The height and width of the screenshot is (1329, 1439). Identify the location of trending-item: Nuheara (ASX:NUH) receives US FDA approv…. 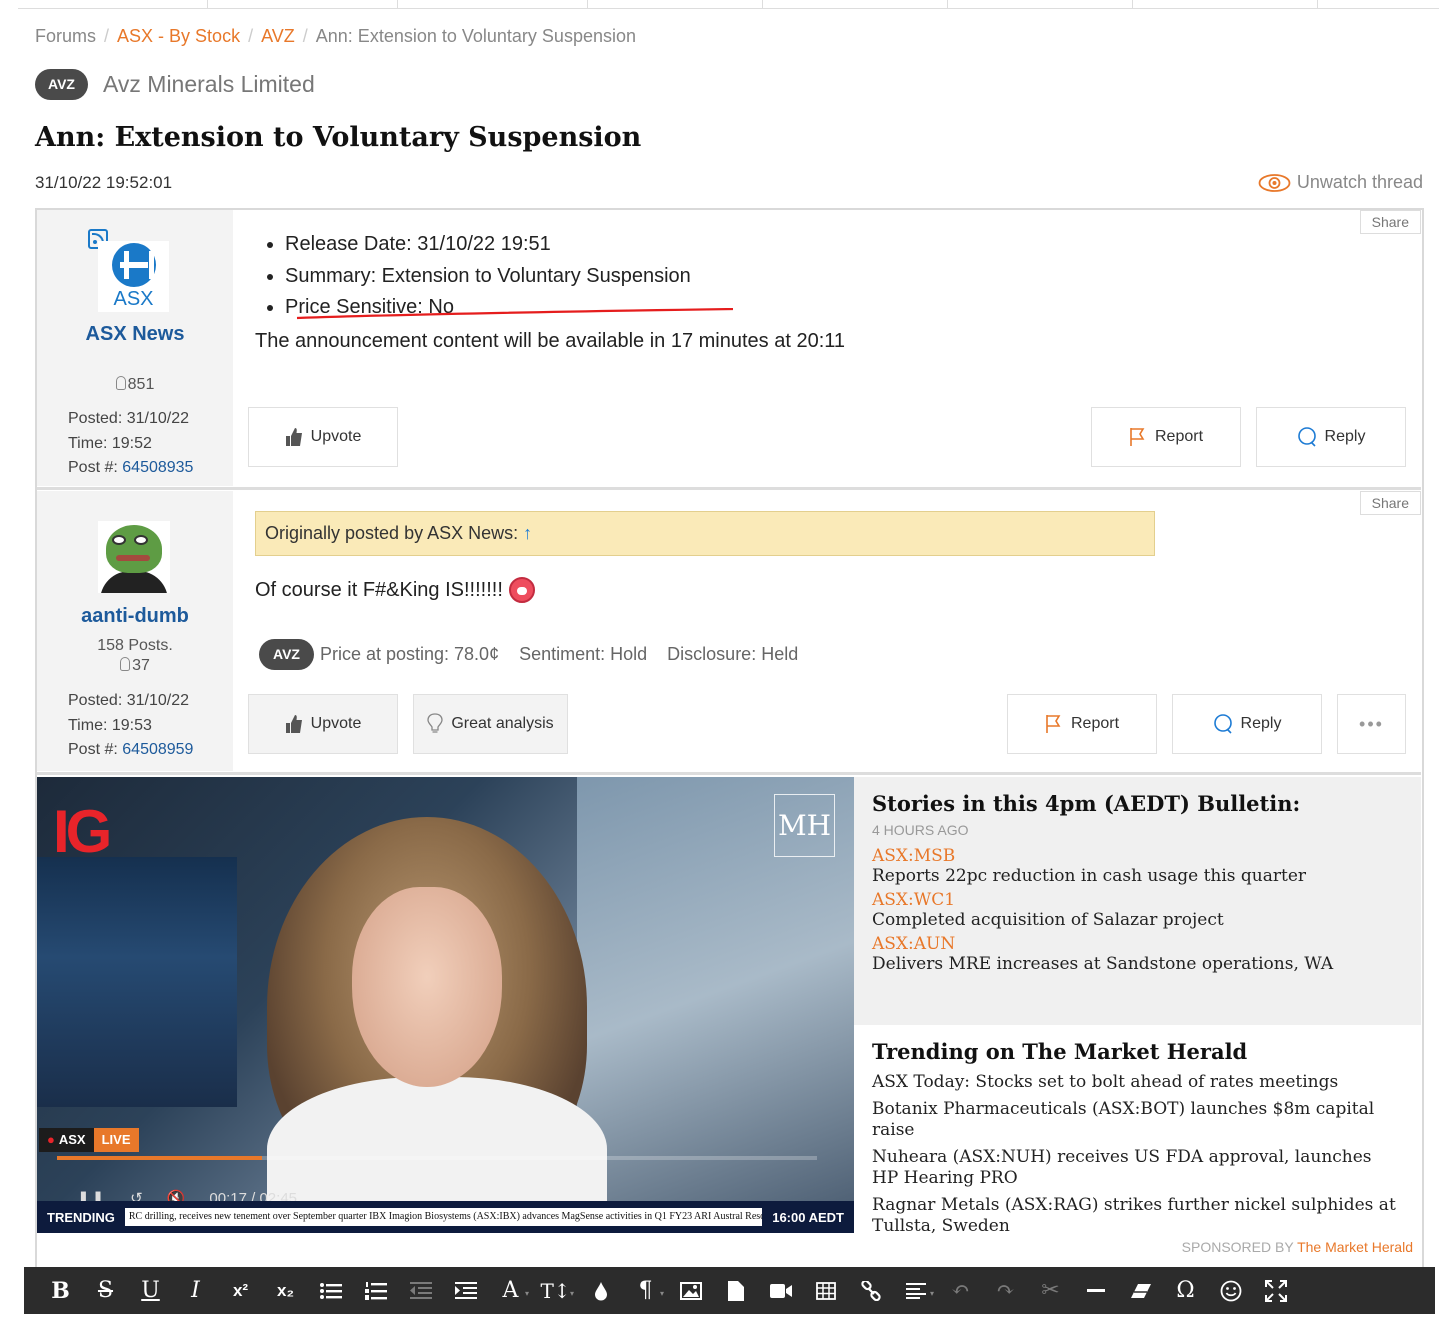
(1137, 1168).